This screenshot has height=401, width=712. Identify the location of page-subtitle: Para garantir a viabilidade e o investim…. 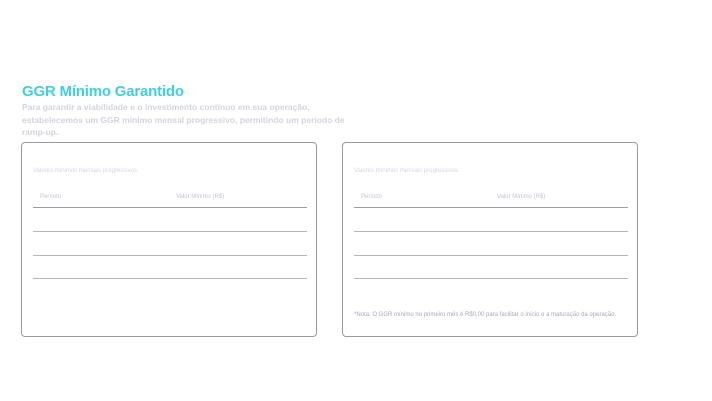
(183, 119).